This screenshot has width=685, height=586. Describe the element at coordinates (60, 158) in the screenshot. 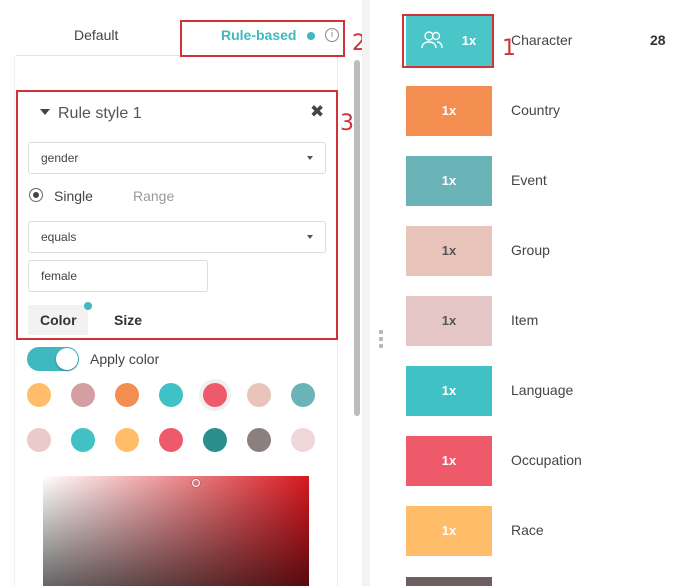

I see `property-select-value: gender` at that location.